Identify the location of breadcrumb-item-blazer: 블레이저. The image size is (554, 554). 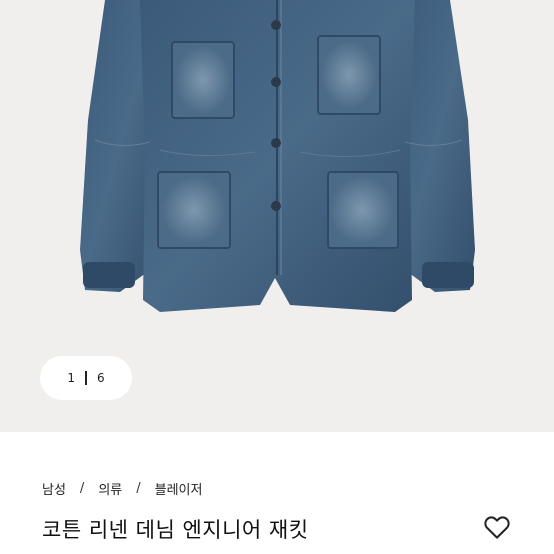
(179, 488).